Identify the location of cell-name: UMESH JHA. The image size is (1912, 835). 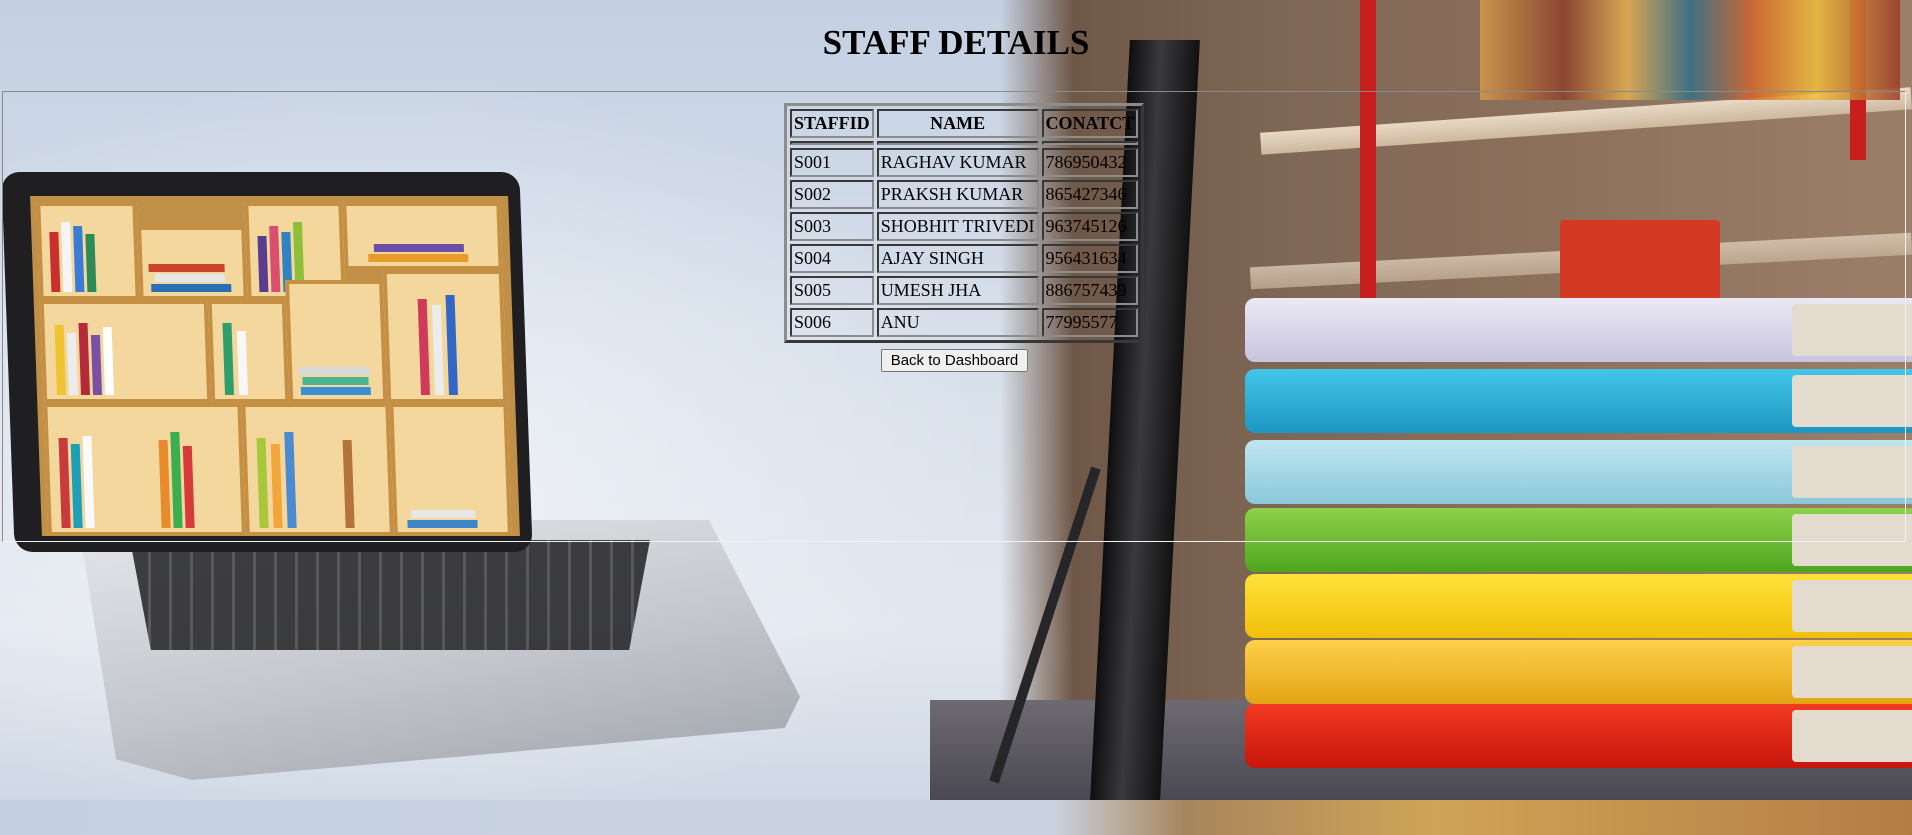
(957, 290).